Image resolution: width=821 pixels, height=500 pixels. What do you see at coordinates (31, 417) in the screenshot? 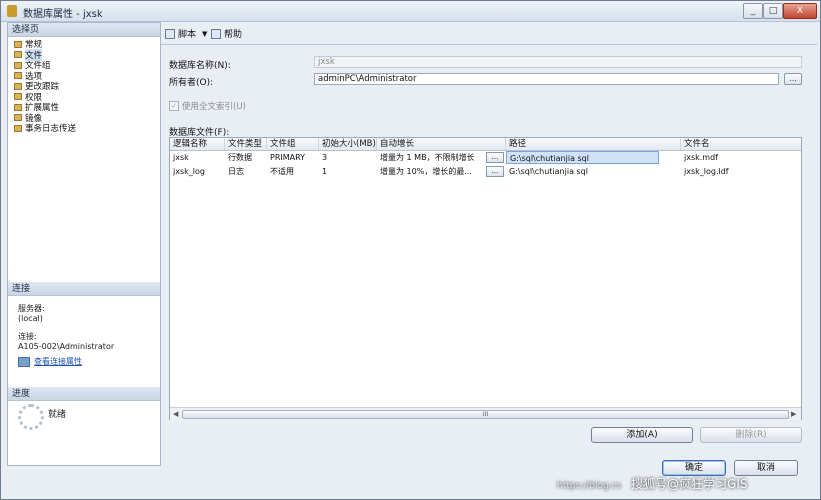
I see `progress-spinner-icon` at bounding box center [31, 417].